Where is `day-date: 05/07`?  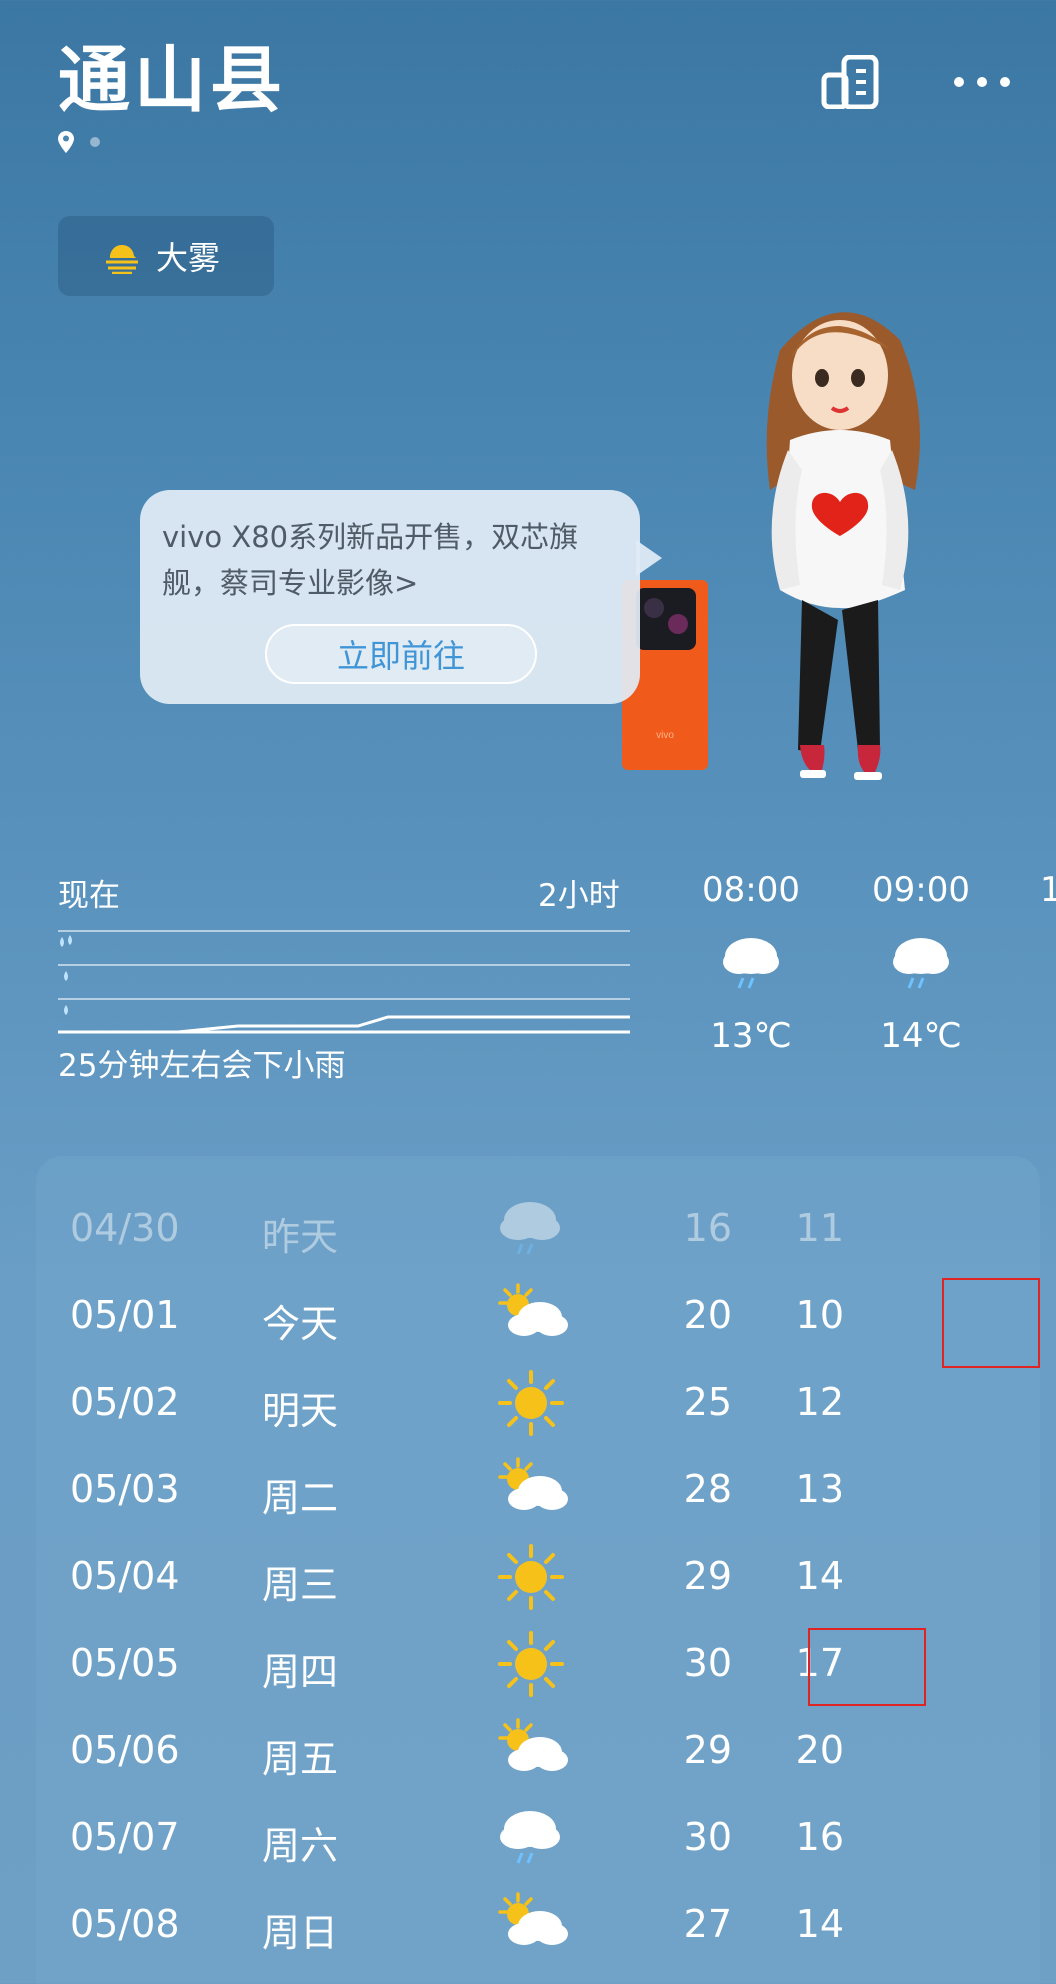
day-date: 05/07 is located at coordinates (125, 1837).